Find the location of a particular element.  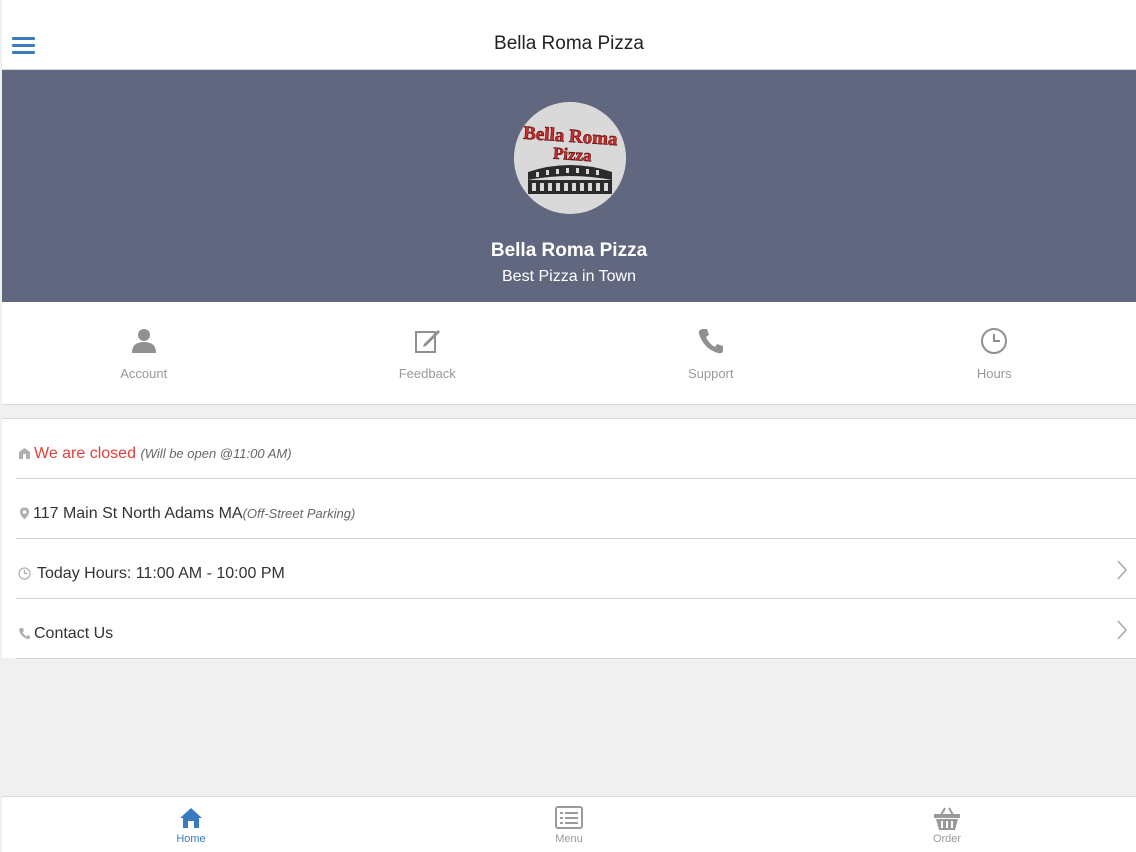

quick-action-feedback: Feedback is located at coordinates (428, 353).